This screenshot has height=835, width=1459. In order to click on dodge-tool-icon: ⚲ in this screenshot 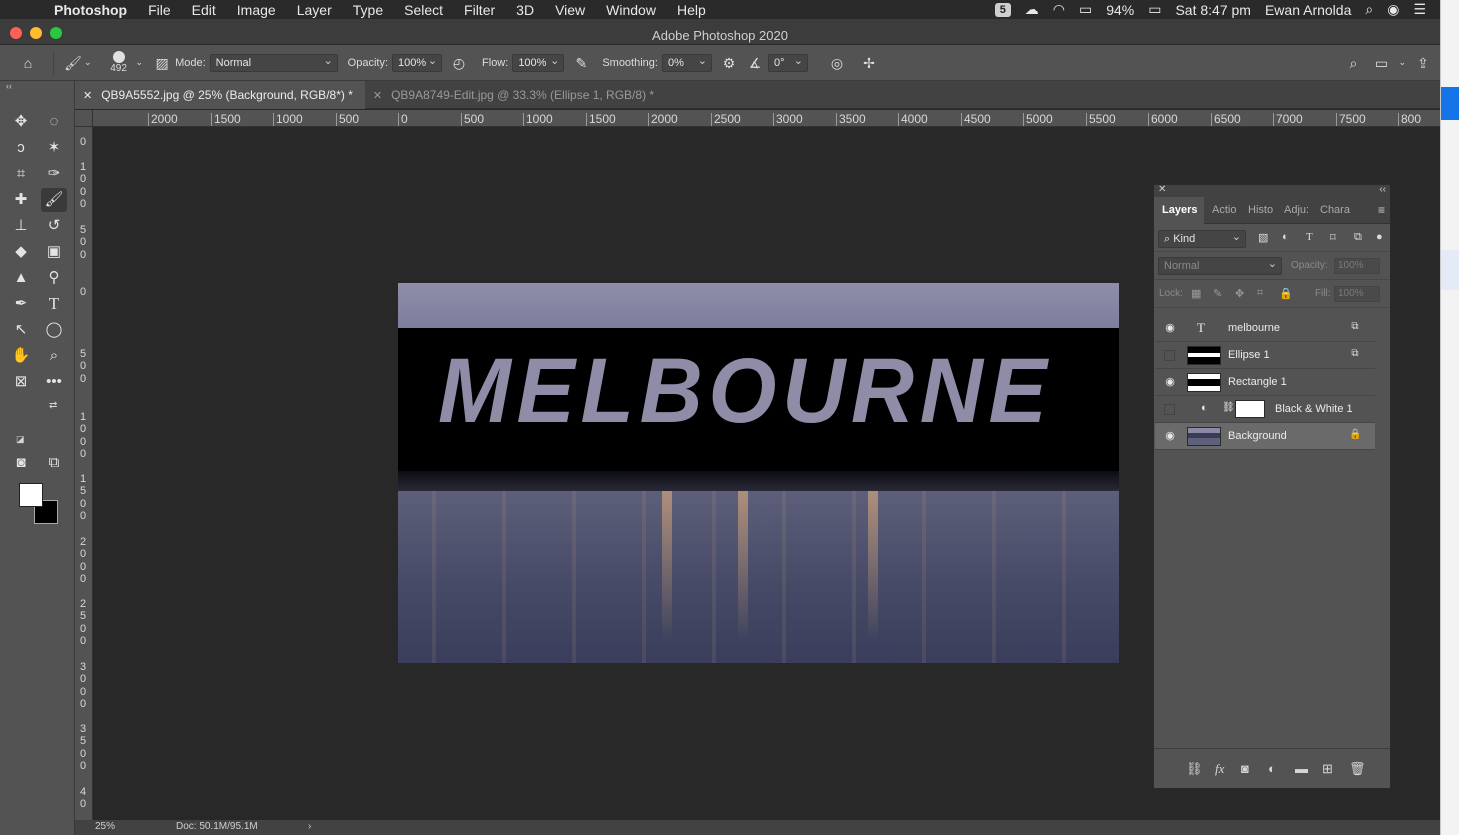, I will do `click(54, 278)`.